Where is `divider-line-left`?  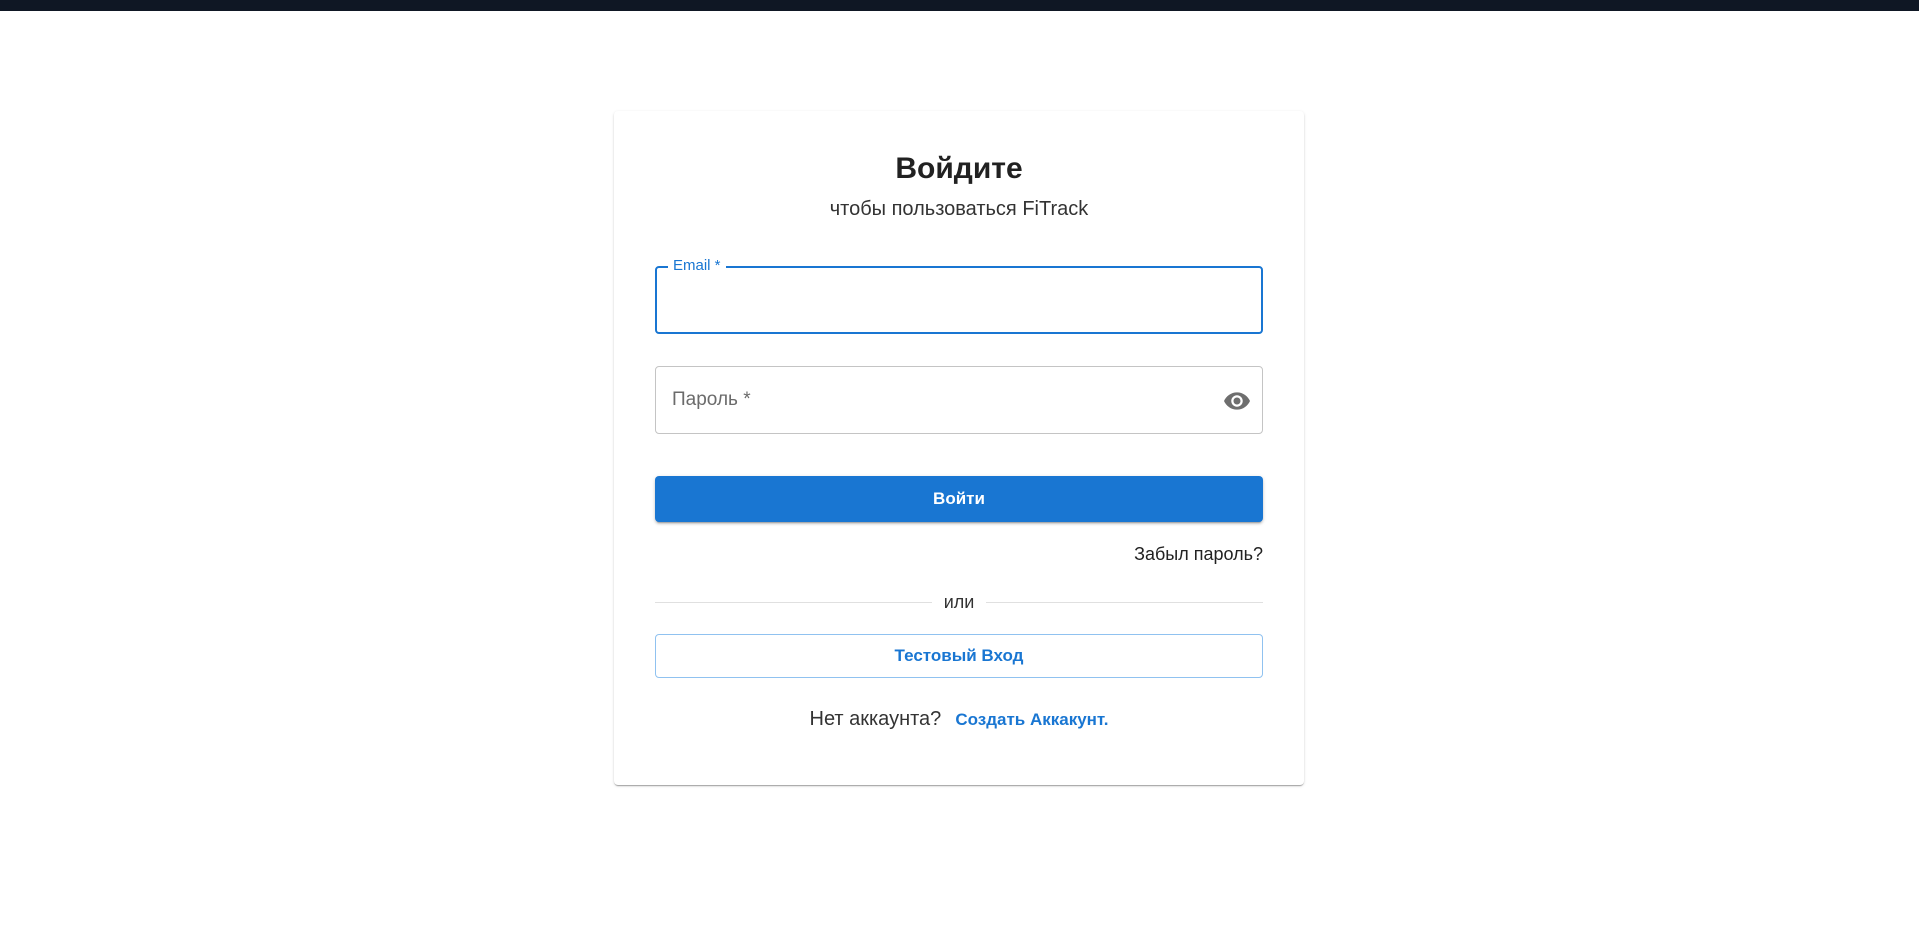
divider-line-left is located at coordinates (793, 602).